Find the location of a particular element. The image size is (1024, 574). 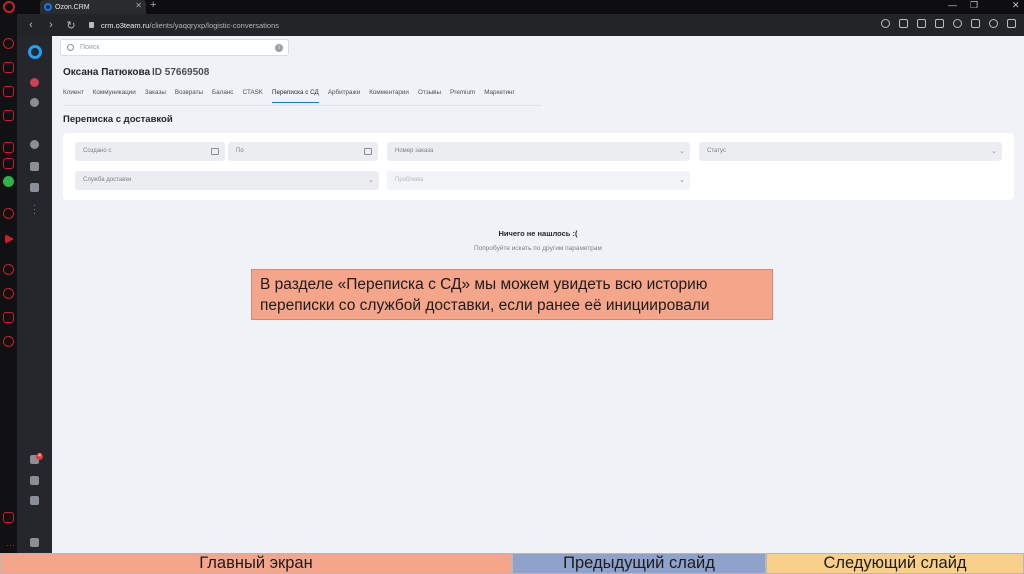

notifications-badge: 4 is located at coordinates (39, 456).